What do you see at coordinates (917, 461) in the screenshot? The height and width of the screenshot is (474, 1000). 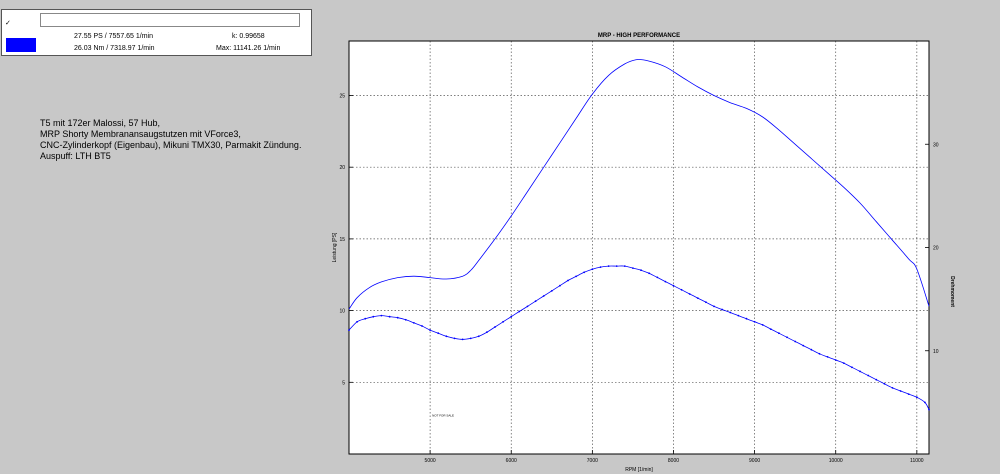 I see `x-tick-label: 11000` at bounding box center [917, 461].